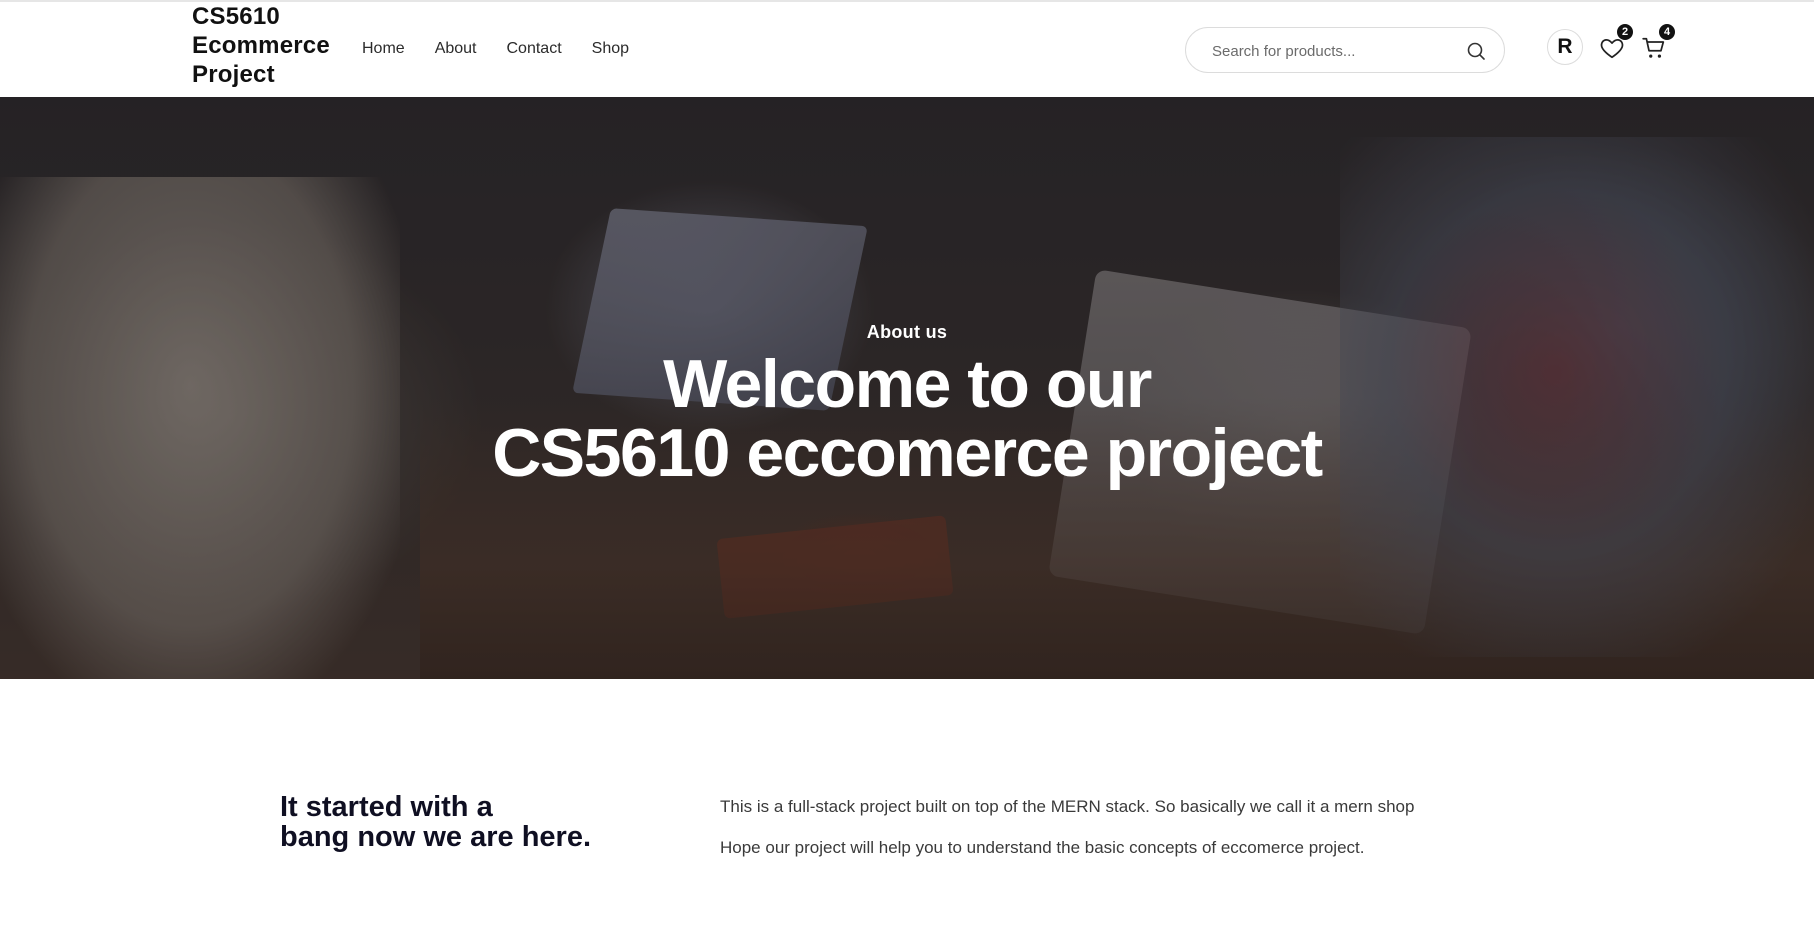  What do you see at coordinates (386, 807) in the screenshot?
I see `intro-heading-line-1: It started with a` at bounding box center [386, 807].